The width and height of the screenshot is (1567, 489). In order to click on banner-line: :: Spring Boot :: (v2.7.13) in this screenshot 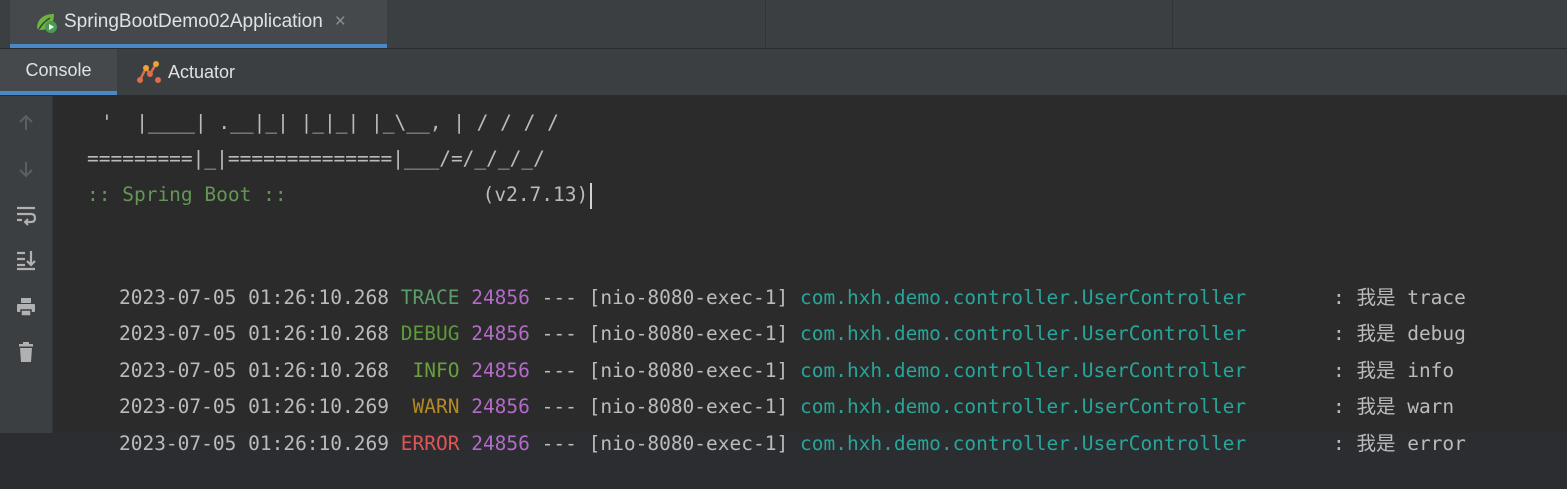, I will do `click(340, 195)`.